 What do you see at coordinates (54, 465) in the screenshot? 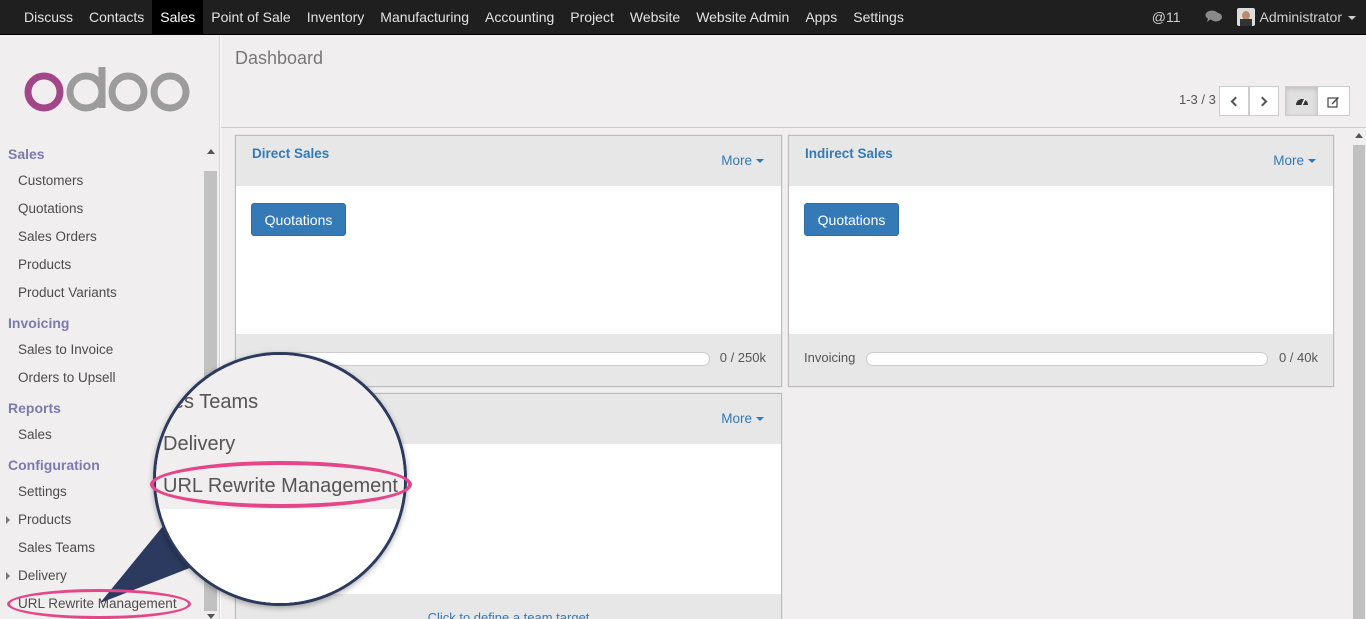
I see `section-configuration: Configuration` at bounding box center [54, 465].